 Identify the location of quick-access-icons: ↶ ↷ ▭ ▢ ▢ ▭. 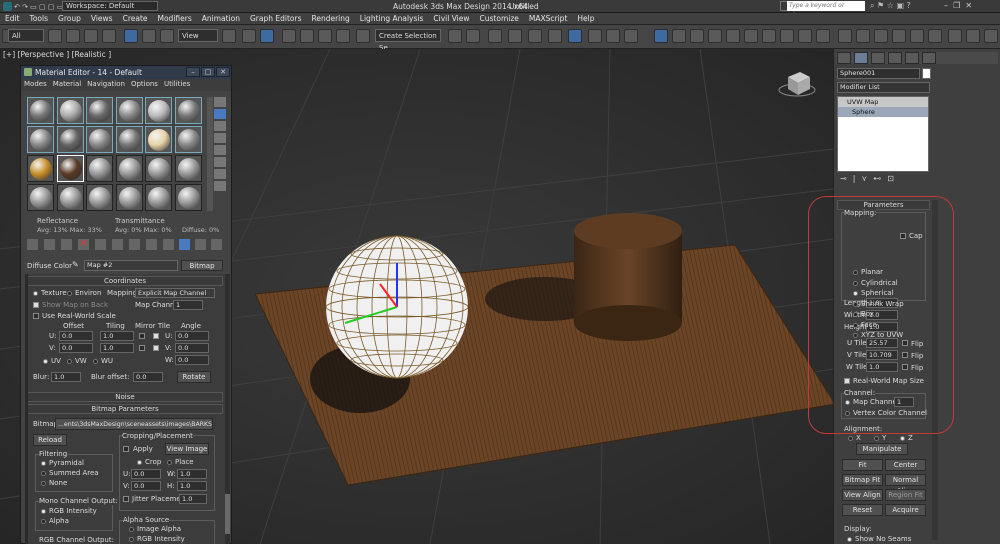
(38, 7).